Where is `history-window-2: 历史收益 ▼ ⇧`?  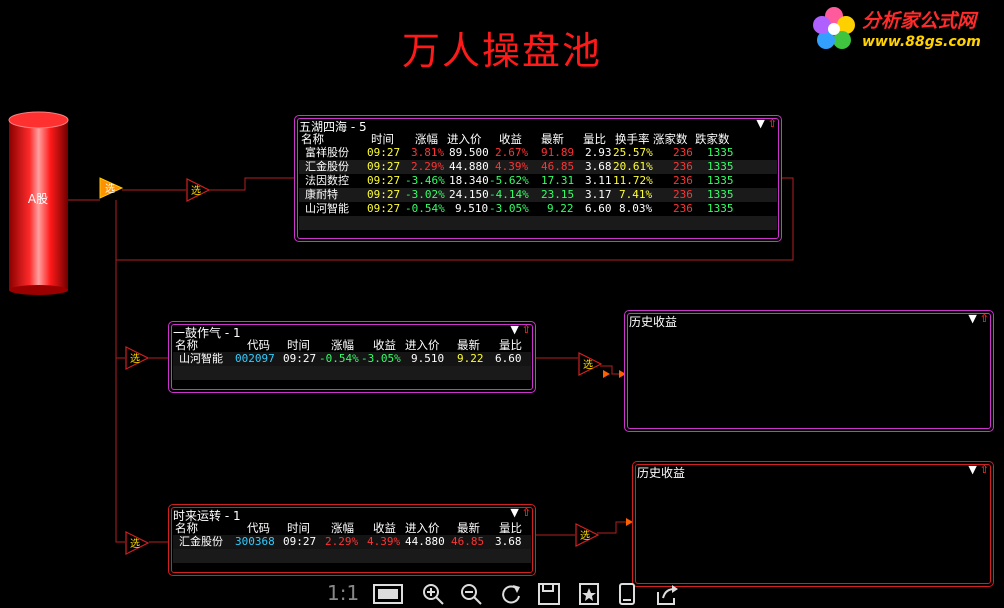
history-window-2: 历史收益 ▼ ⇧ is located at coordinates (813, 524).